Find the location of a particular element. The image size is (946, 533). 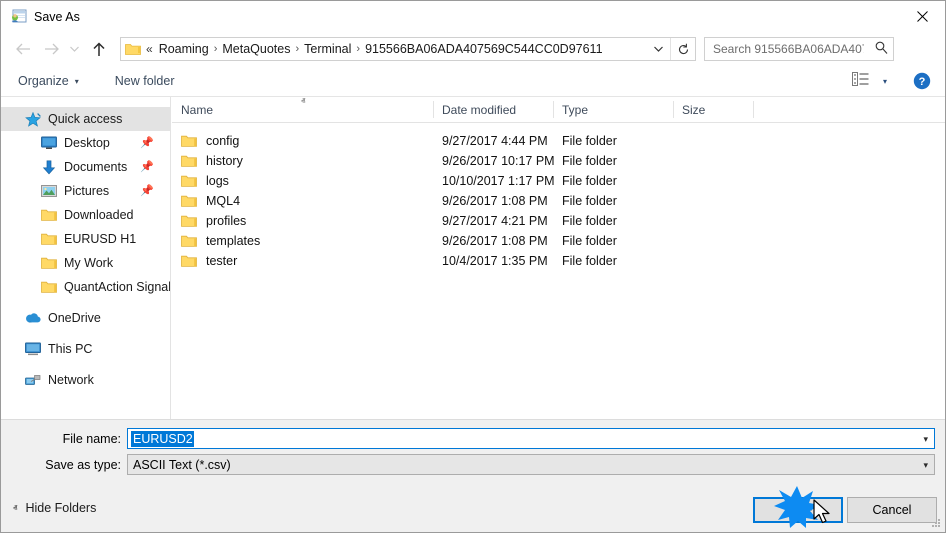

table-row: tester 10/4/2017 1:35 PM File folder is located at coordinates (558, 261).